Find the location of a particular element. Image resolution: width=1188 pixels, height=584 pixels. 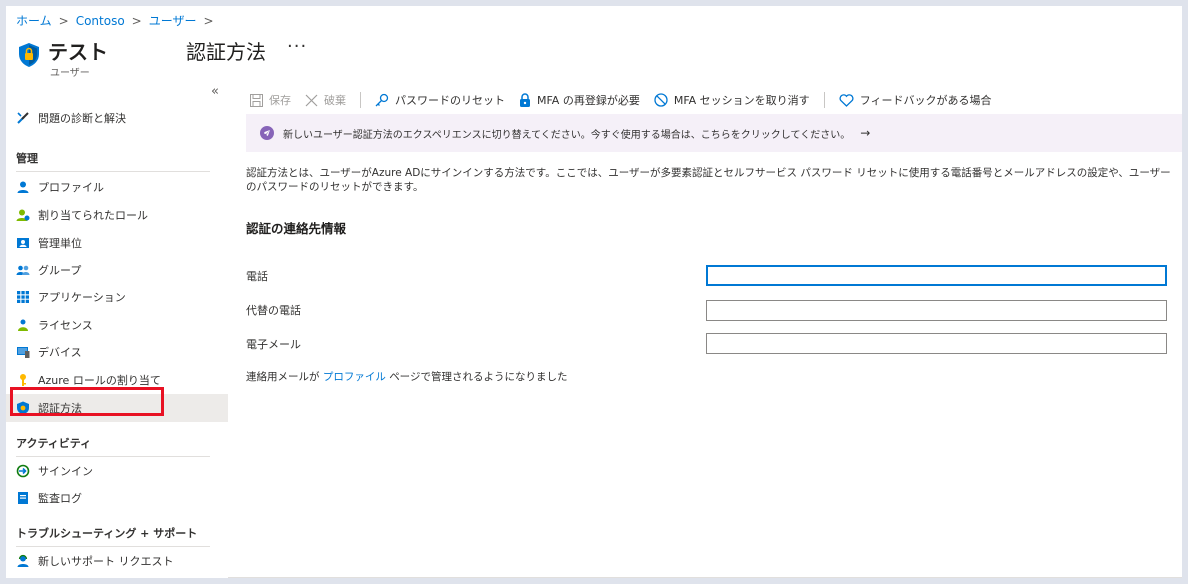

feedback-button: フィードバックがある場合 is located at coordinates (915, 100).